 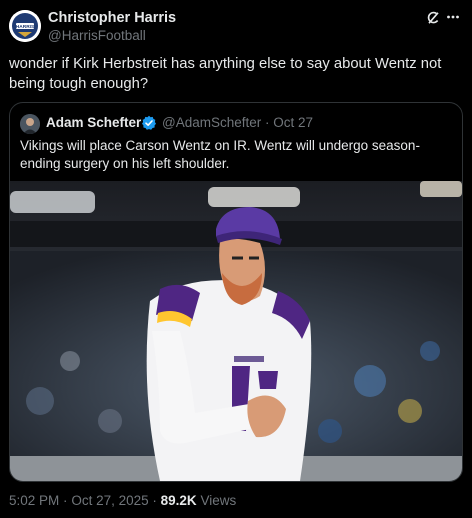 I want to click on tweet-time: 5:02 PM, so click(x=34, y=500).